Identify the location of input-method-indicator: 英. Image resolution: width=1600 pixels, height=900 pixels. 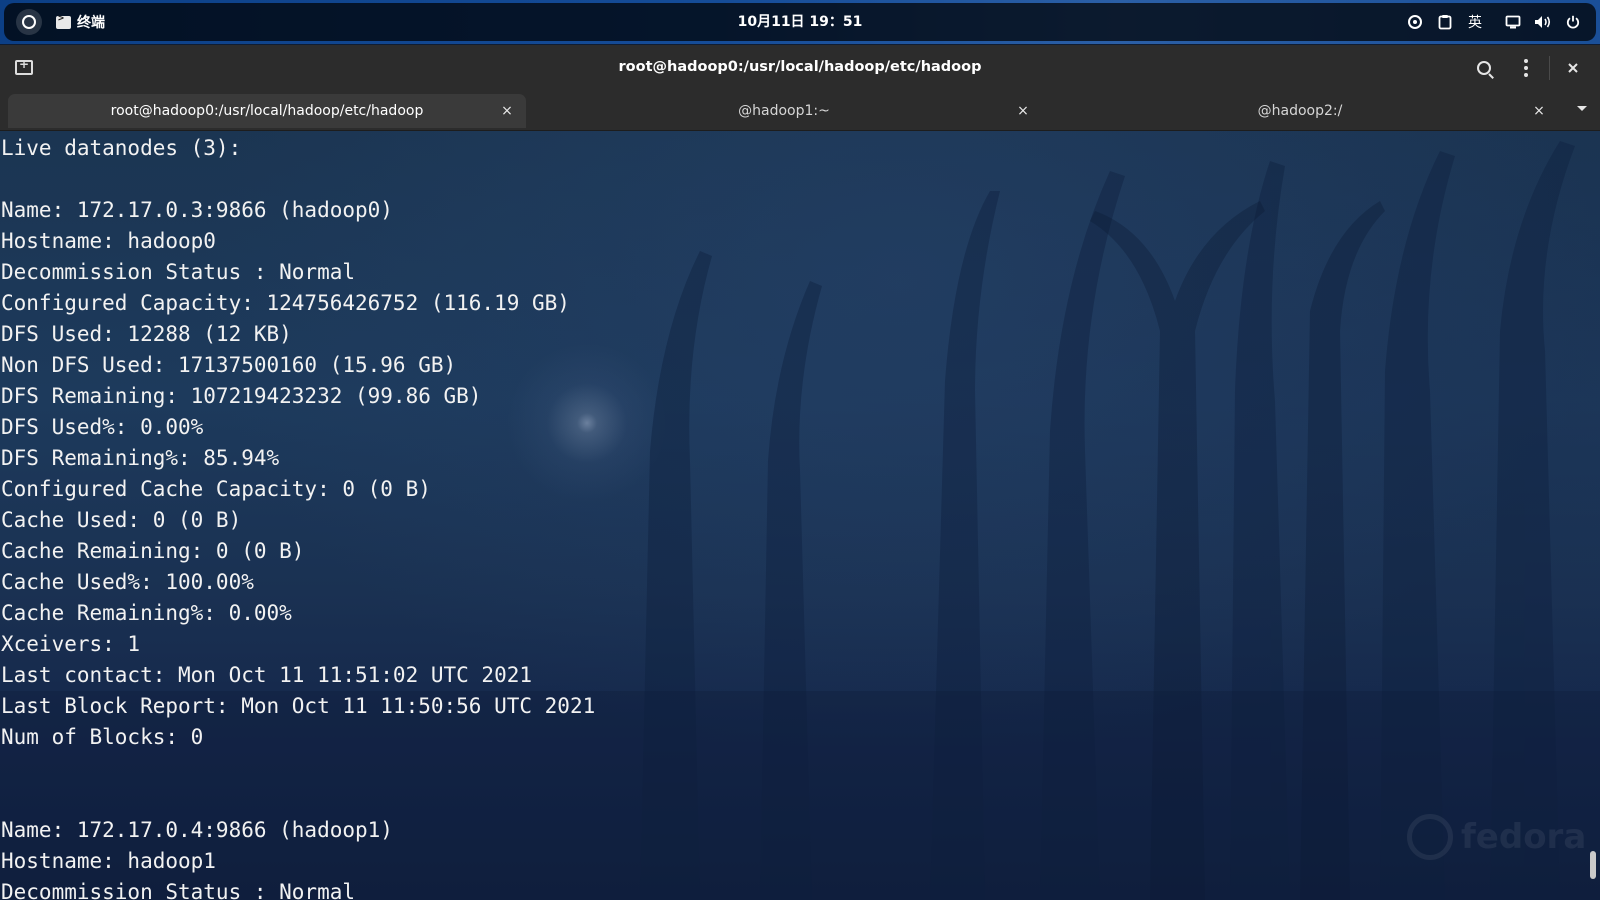
(1475, 22).